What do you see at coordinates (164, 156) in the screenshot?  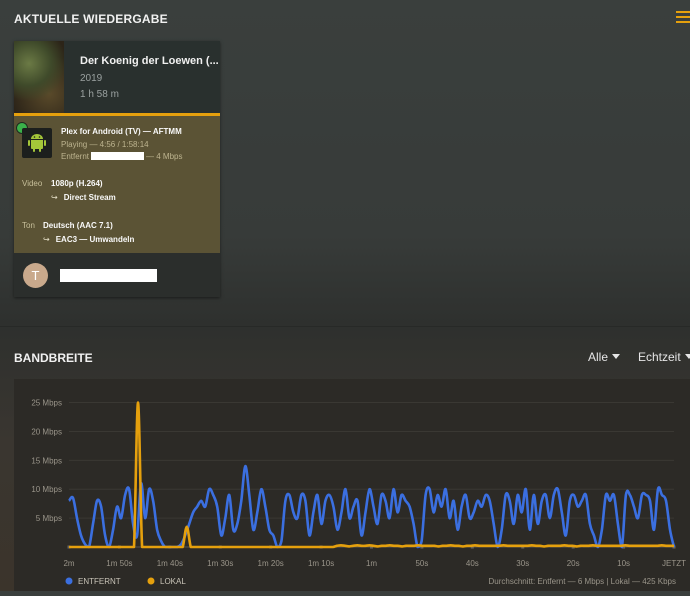 I see `connection-bitrate: — 4 Mbps` at bounding box center [164, 156].